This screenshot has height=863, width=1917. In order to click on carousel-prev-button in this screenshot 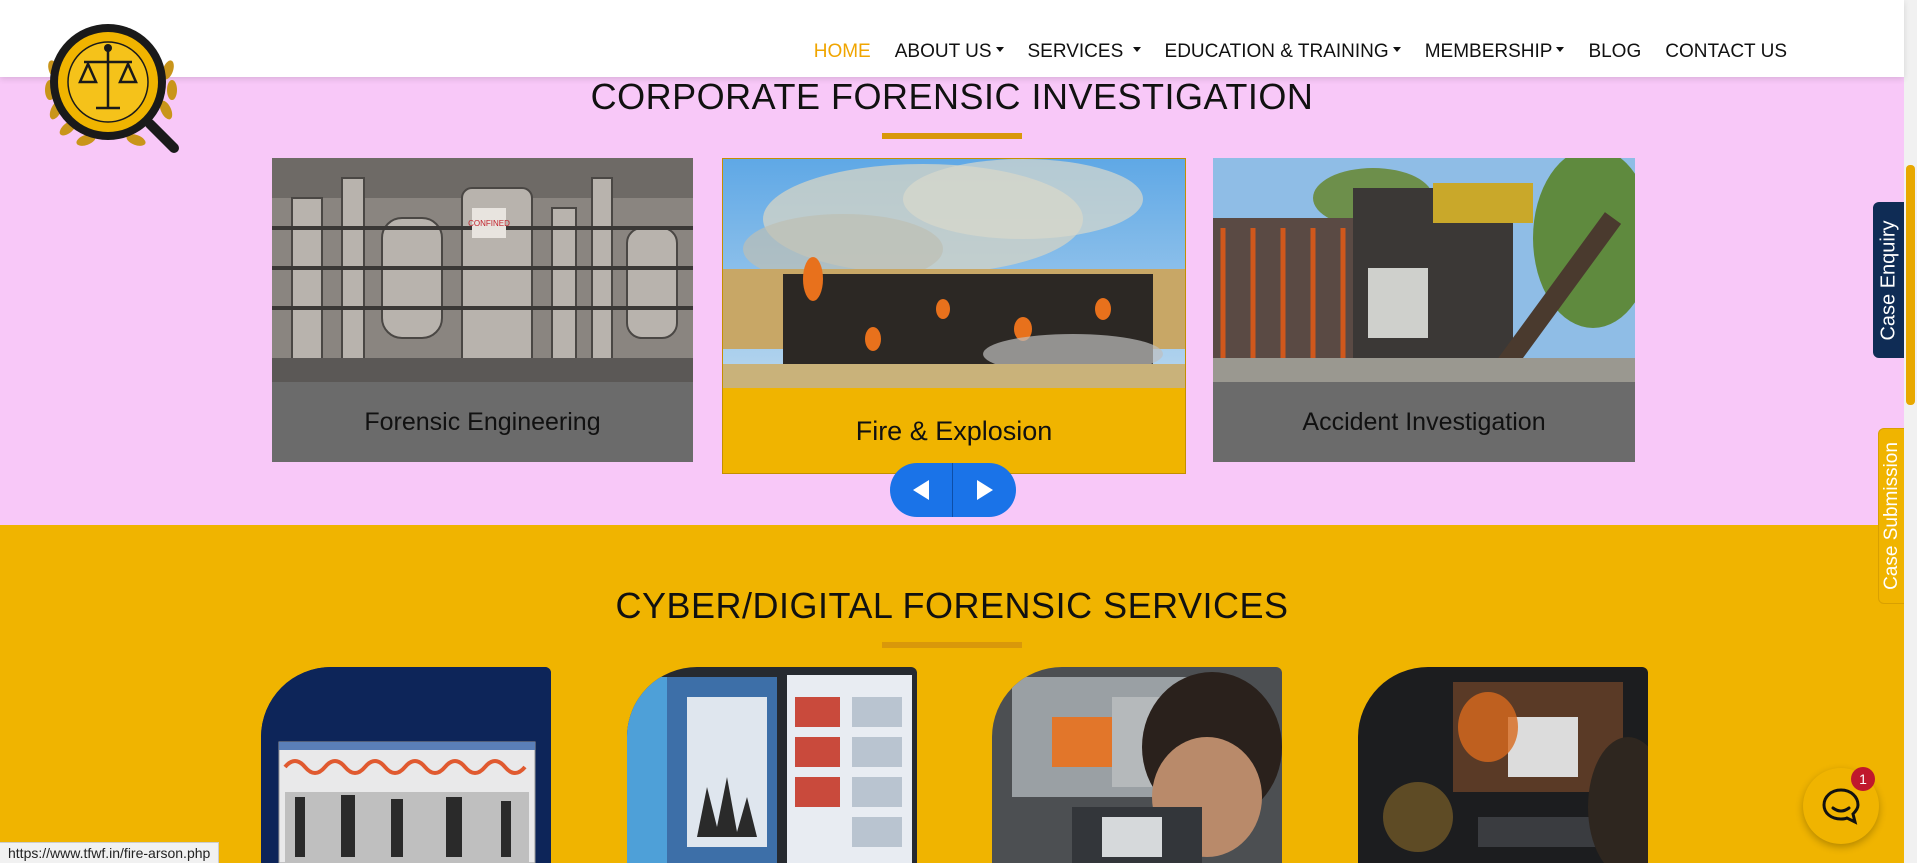, I will do `click(921, 490)`.